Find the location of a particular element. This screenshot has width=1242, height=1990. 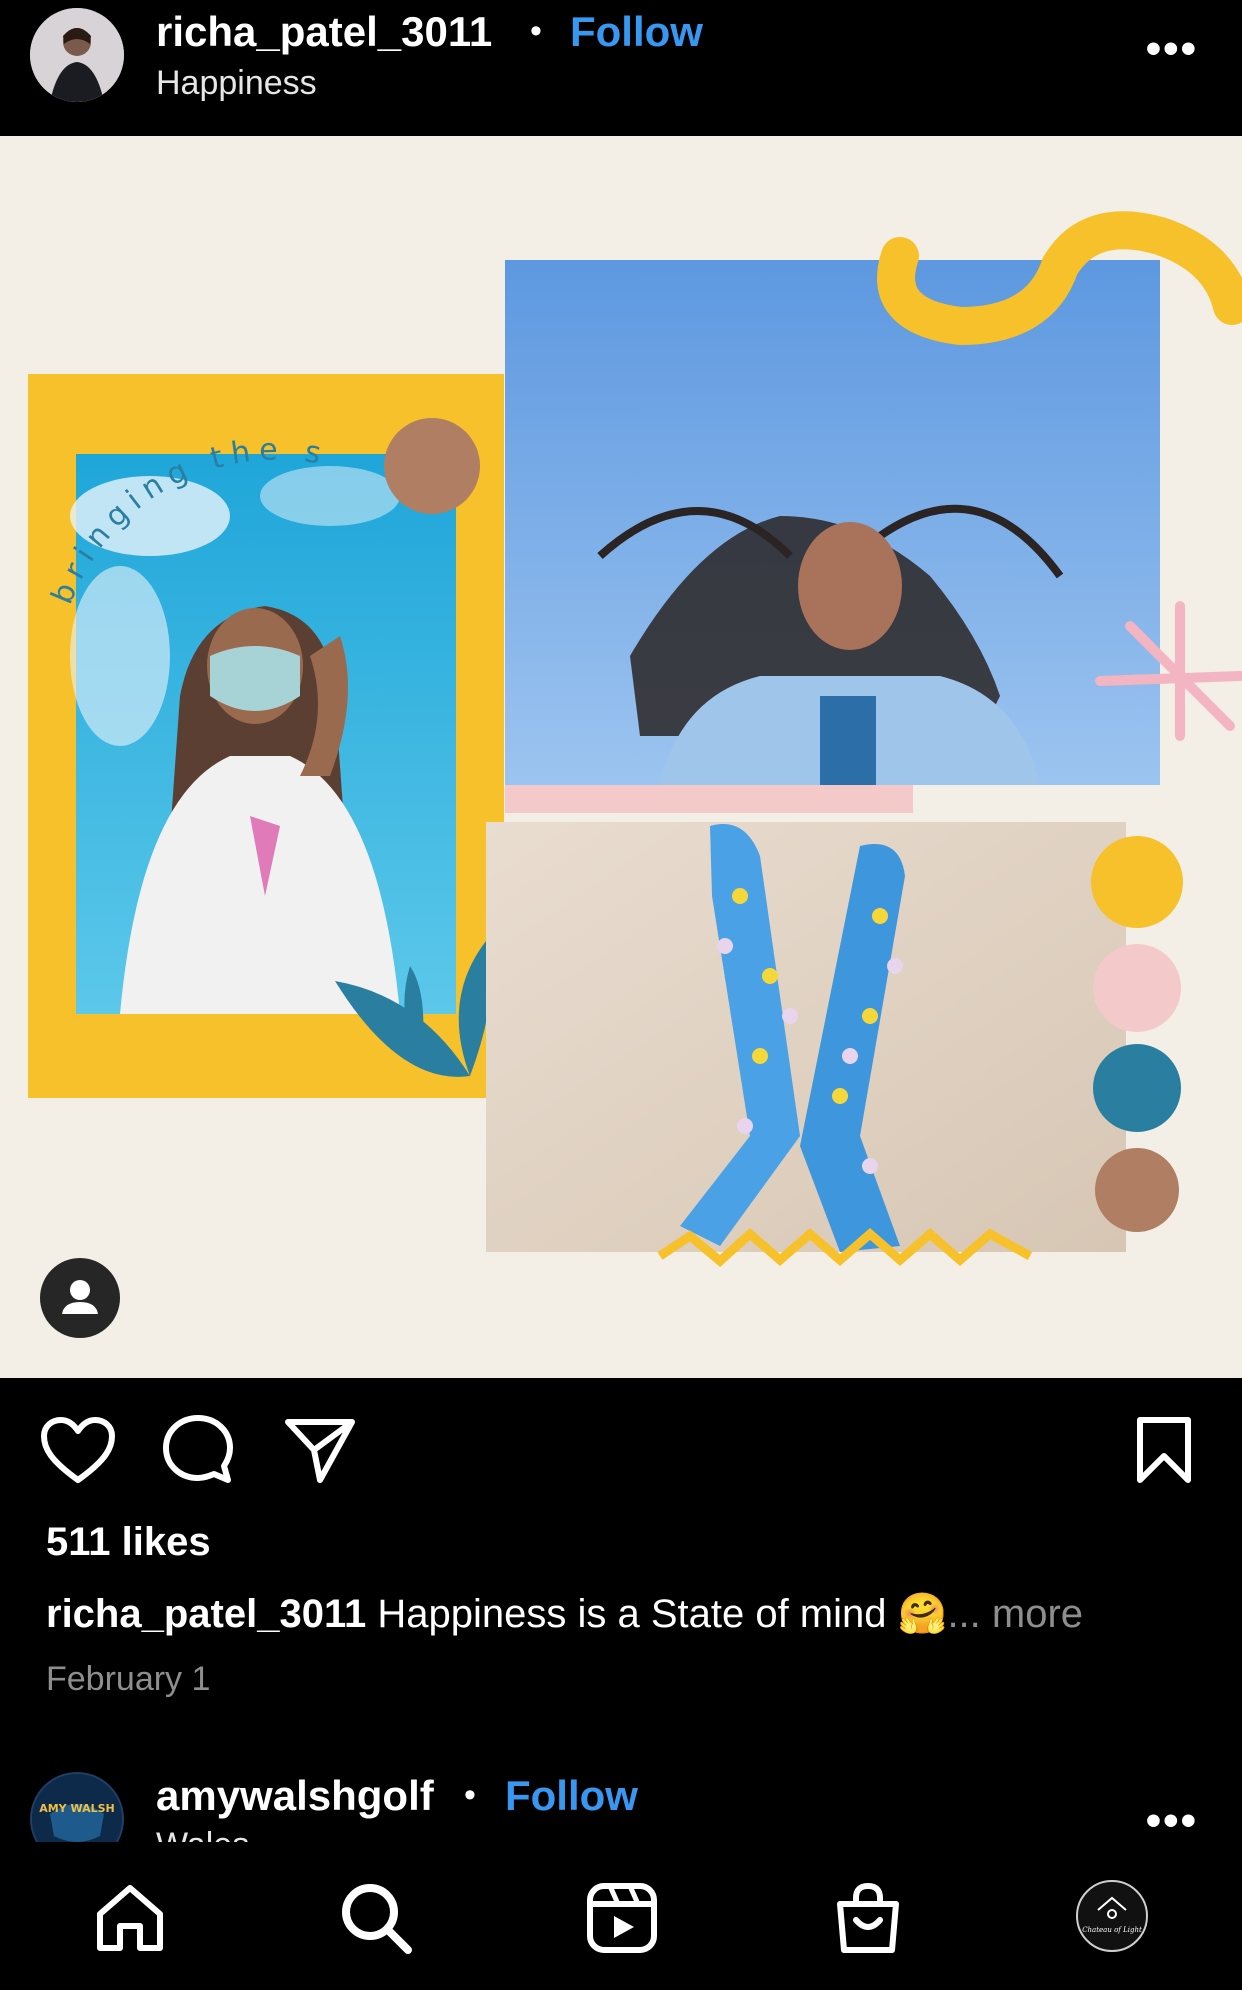

tag-people-button is located at coordinates (80, 1298).